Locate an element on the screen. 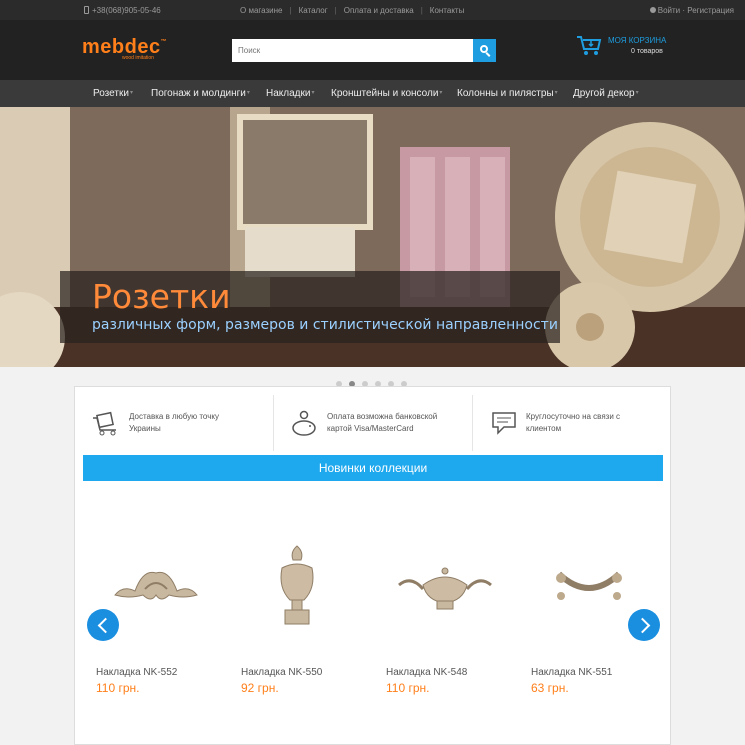 This screenshot has width=745, height=745. search-icon-handle is located at coordinates (488, 54).